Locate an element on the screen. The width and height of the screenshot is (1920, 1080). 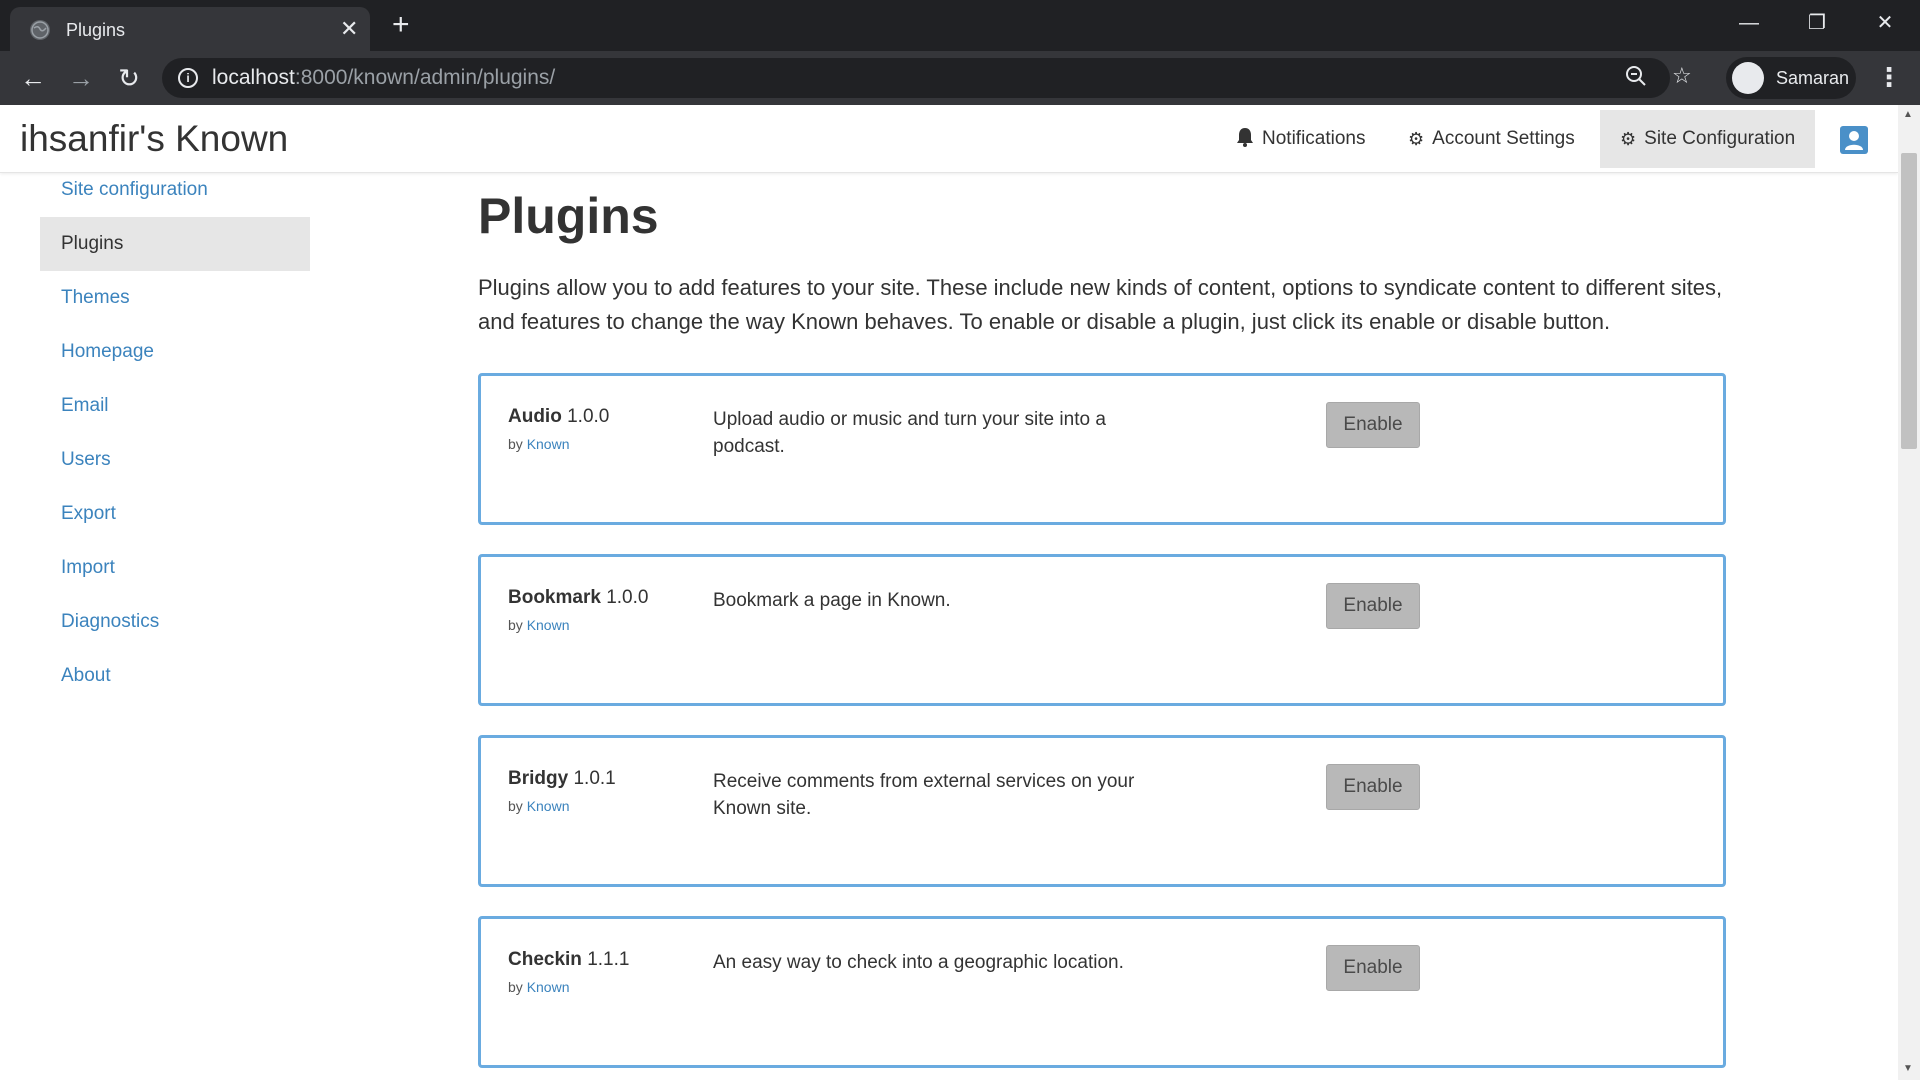
profile-button: Samaran is located at coordinates (1791, 78).